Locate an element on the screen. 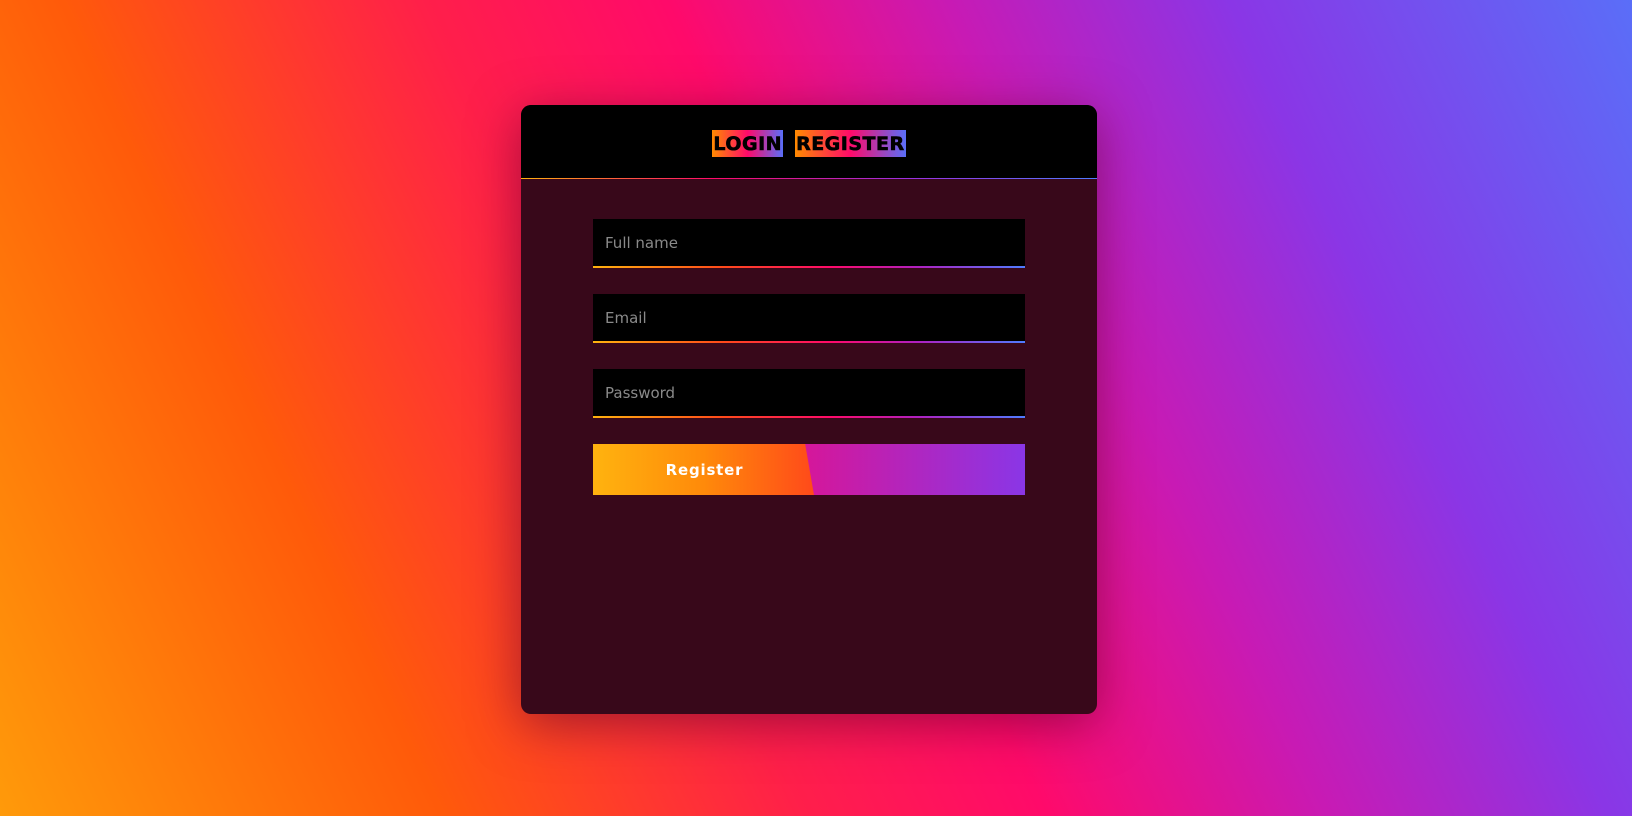 Image resolution: width=1632 pixels, height=816 pixels. register-button-highlight: Register is located at coordinates (703, 469).